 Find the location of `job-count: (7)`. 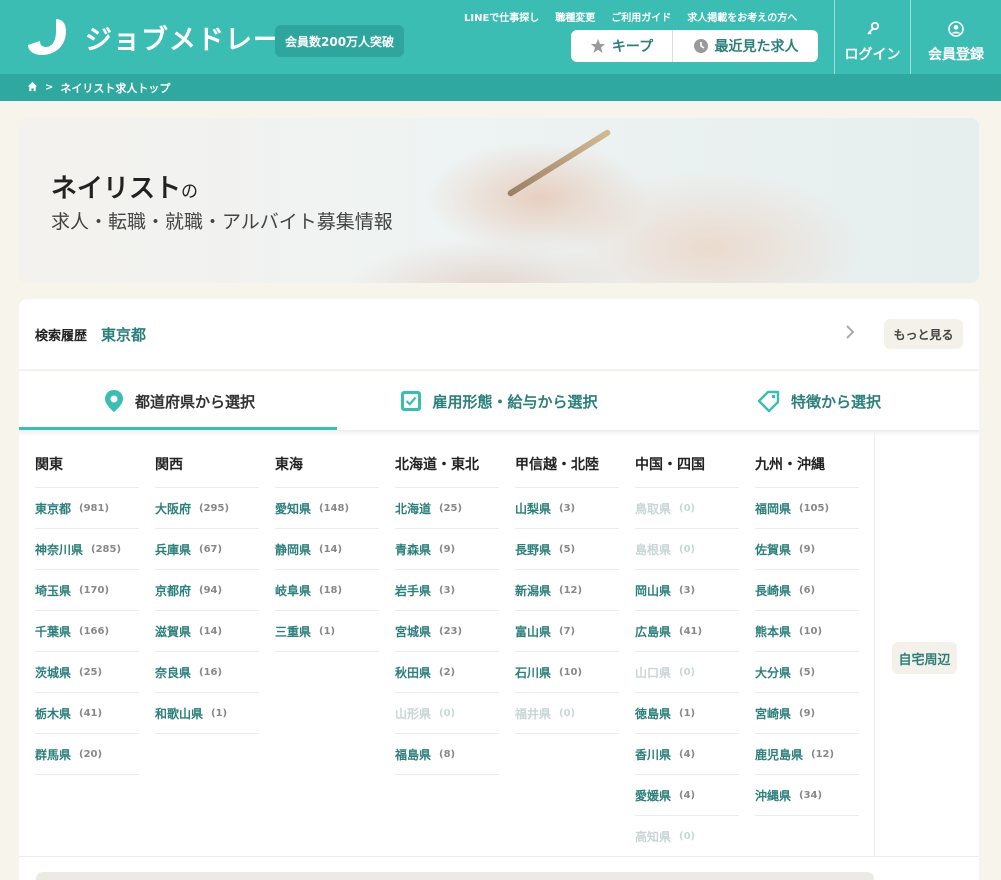

job-count: (7) is located at coordinates (567, 631).